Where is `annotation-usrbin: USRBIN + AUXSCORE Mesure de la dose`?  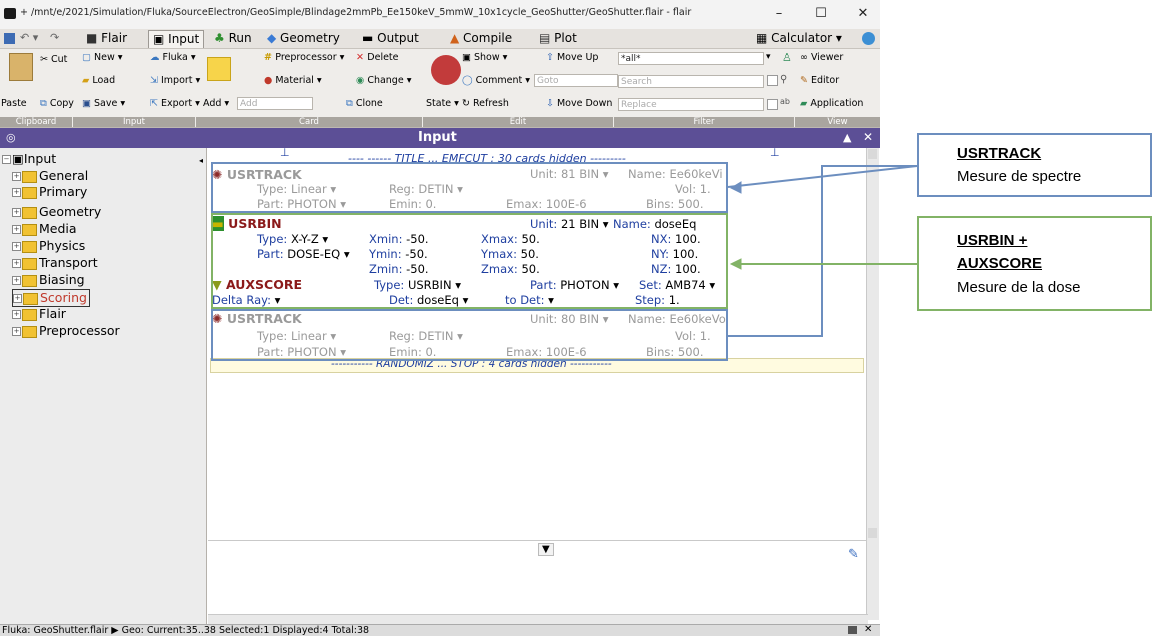
annotation-usrbin: USRBIN + AUXSCORE Mesure de la dose is located at coordinates (1034, 263).